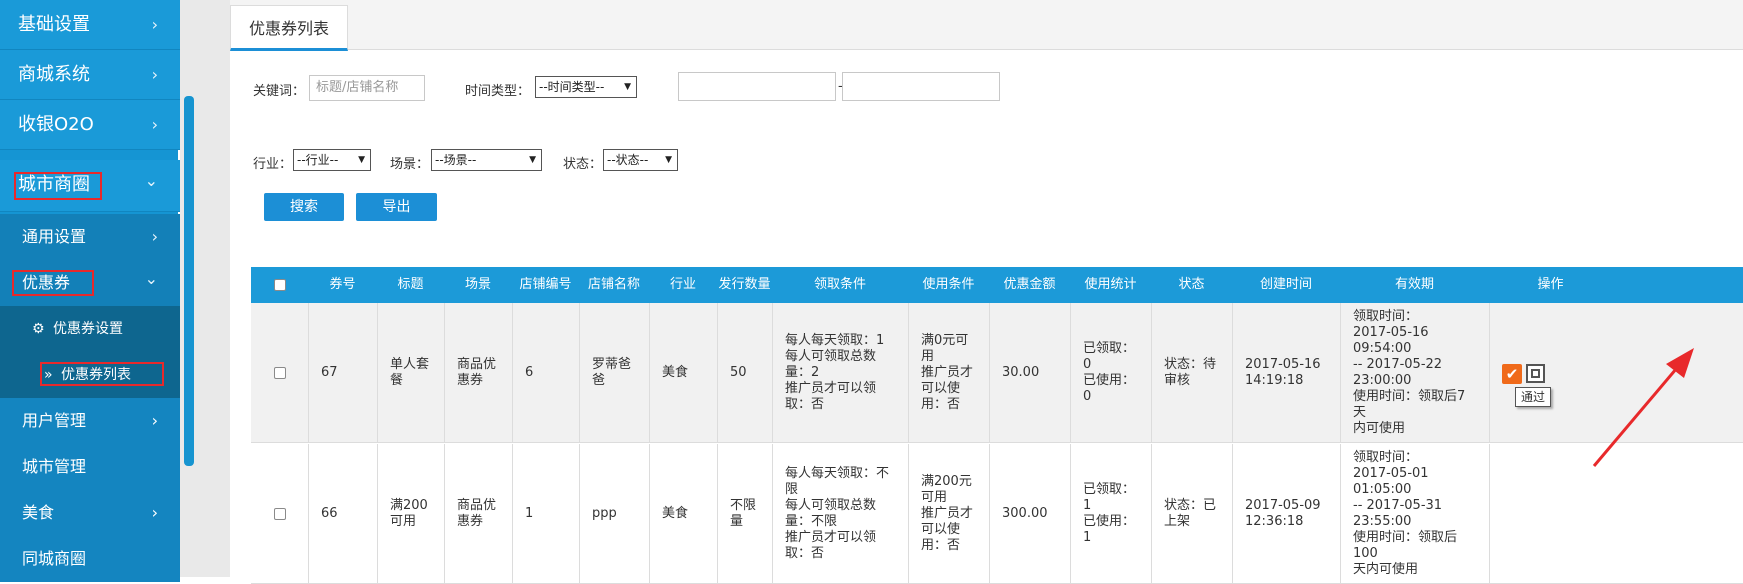  What do you see at coordinates (545, 373) in the screenshot?
I see `shop-no-cell: 6` at bounding box center [545, 373].